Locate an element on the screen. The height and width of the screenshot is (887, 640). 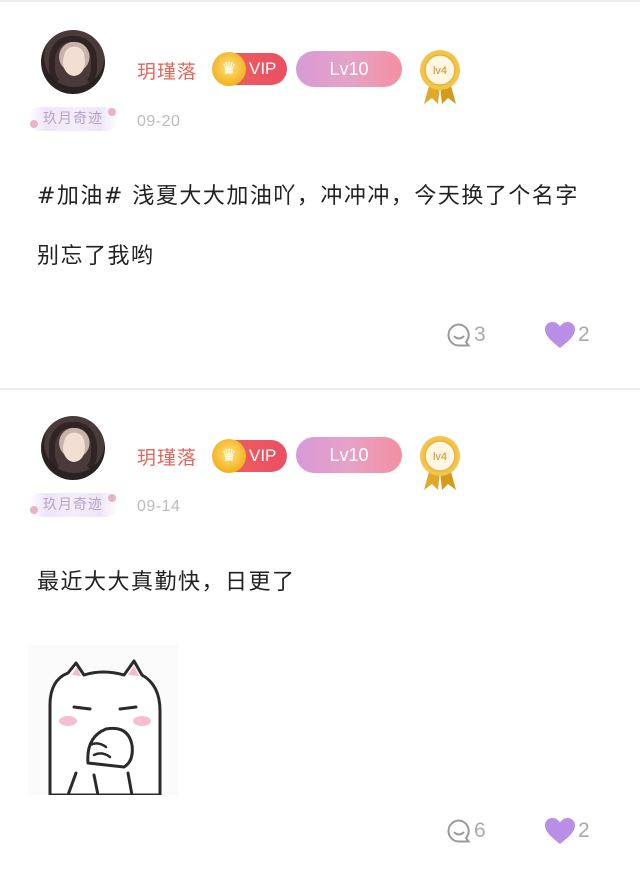
comment-button: 6 is located at coordinates (466, 831).